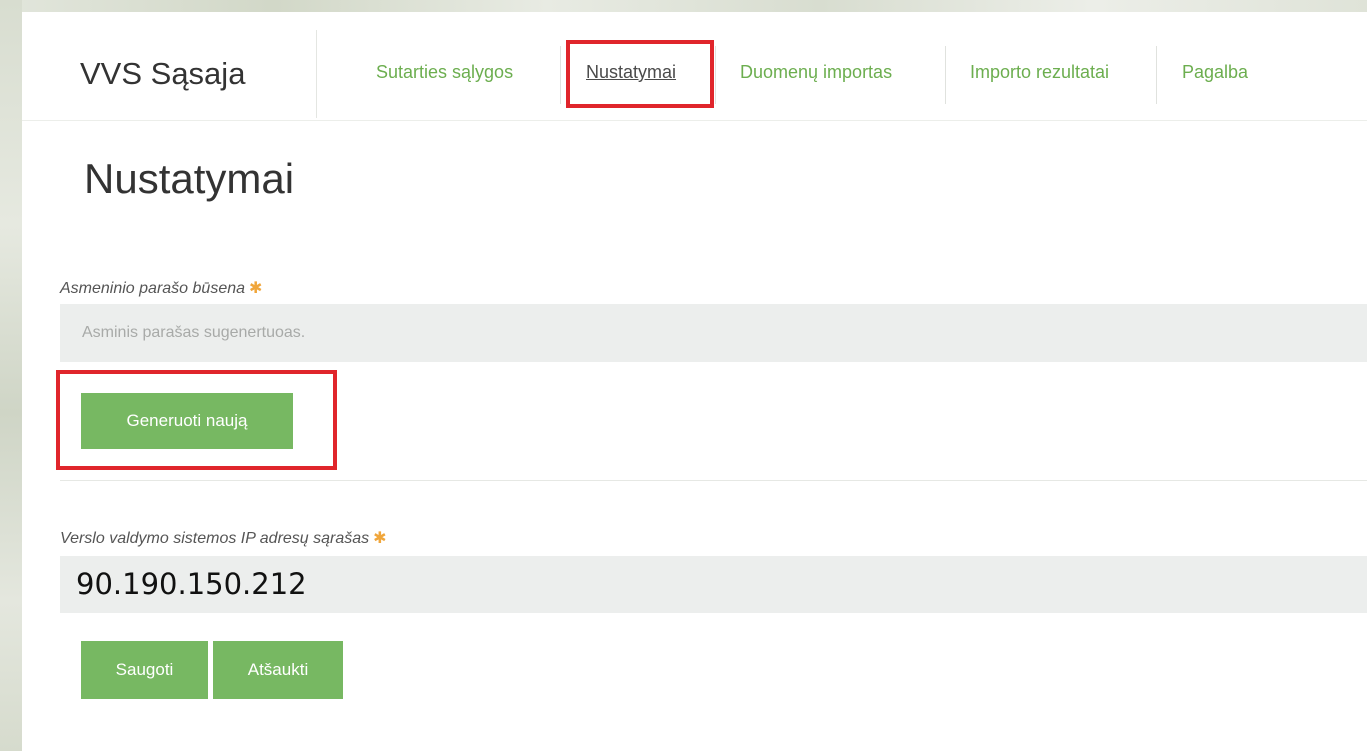  I want to click on ip-list-input: 90.190.150.212, so click(713, 584).